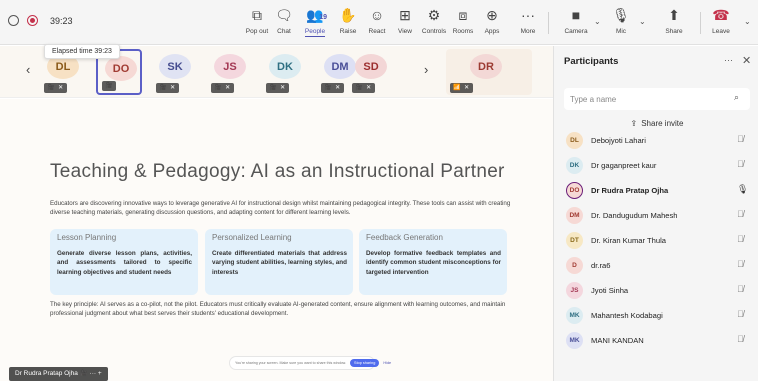  What do you see at coordinates (746, 60) in the screenshot?
I see `close-icon: ✕` at bounding box center [746, 60].